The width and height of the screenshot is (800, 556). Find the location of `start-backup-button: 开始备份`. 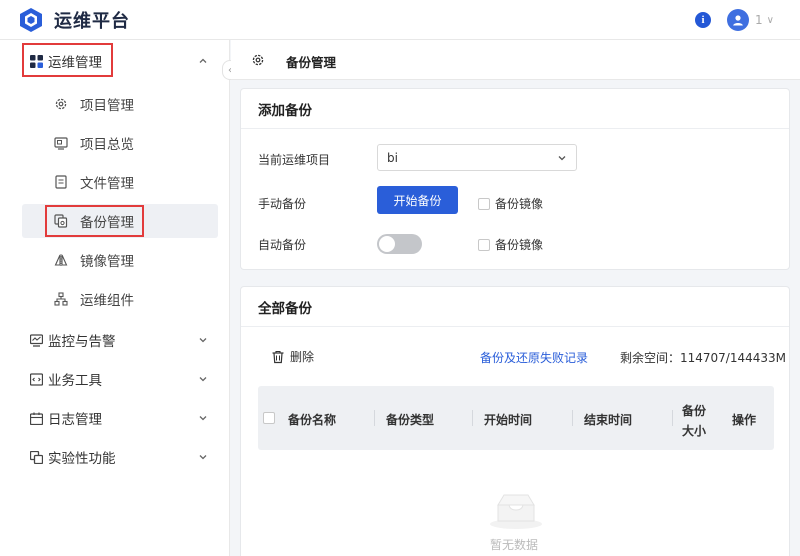

start-backup-button: 开始备份 is located at coordinates (417, 200).